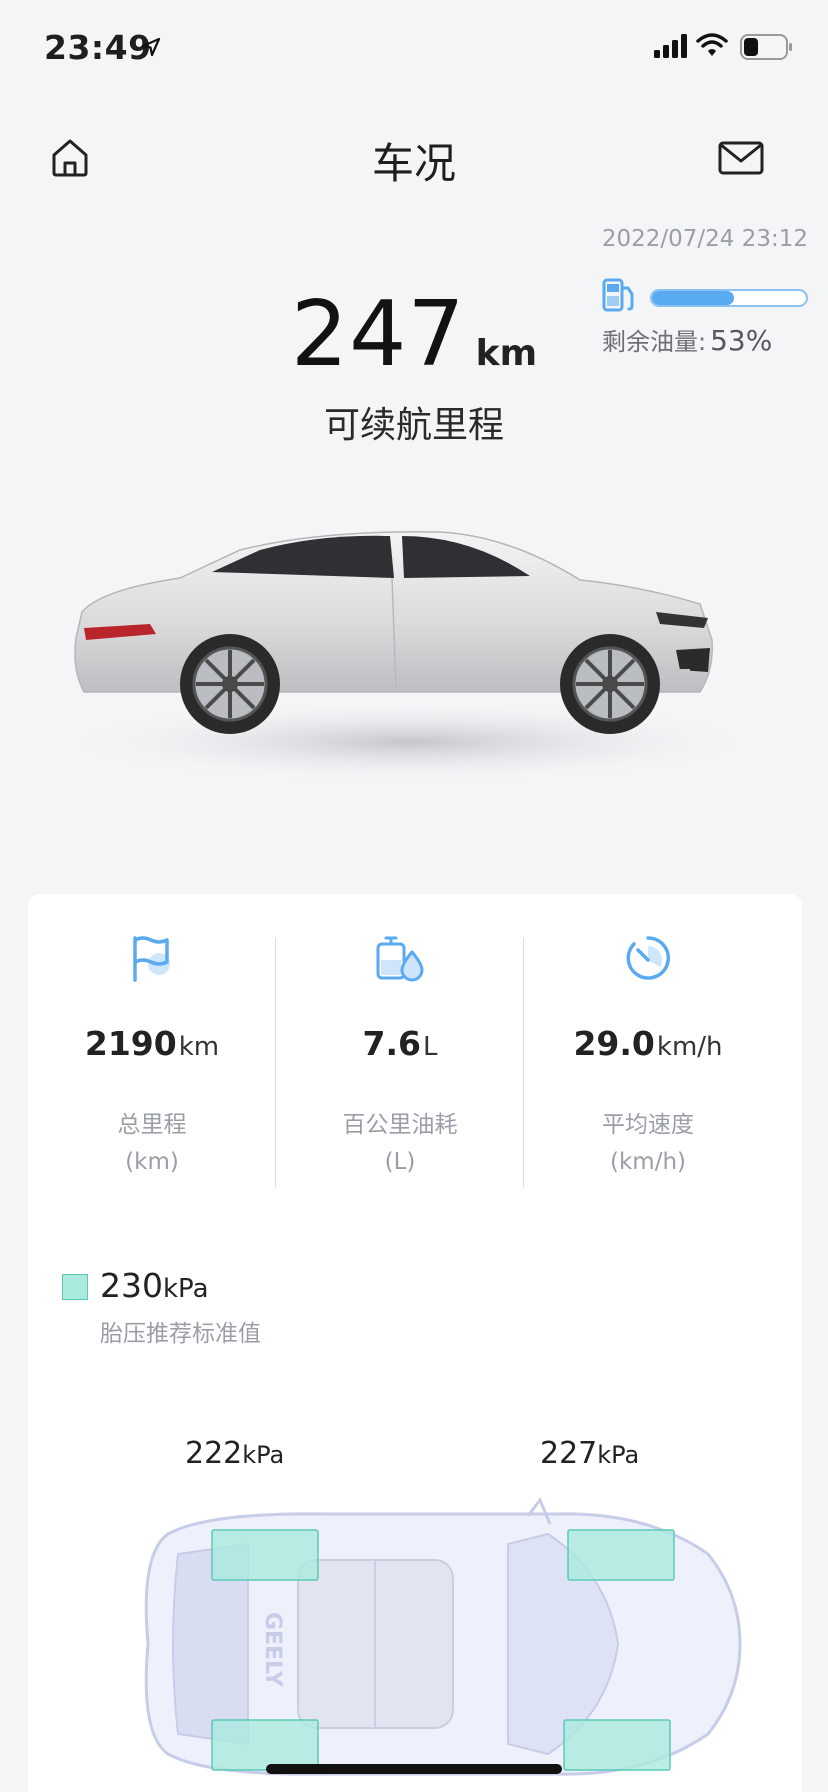 This screenshot has width=828, height=1792. Describe the element at coordinates (614, 1043) in the screenshot. I see `stat-number: 29.0` at that location.